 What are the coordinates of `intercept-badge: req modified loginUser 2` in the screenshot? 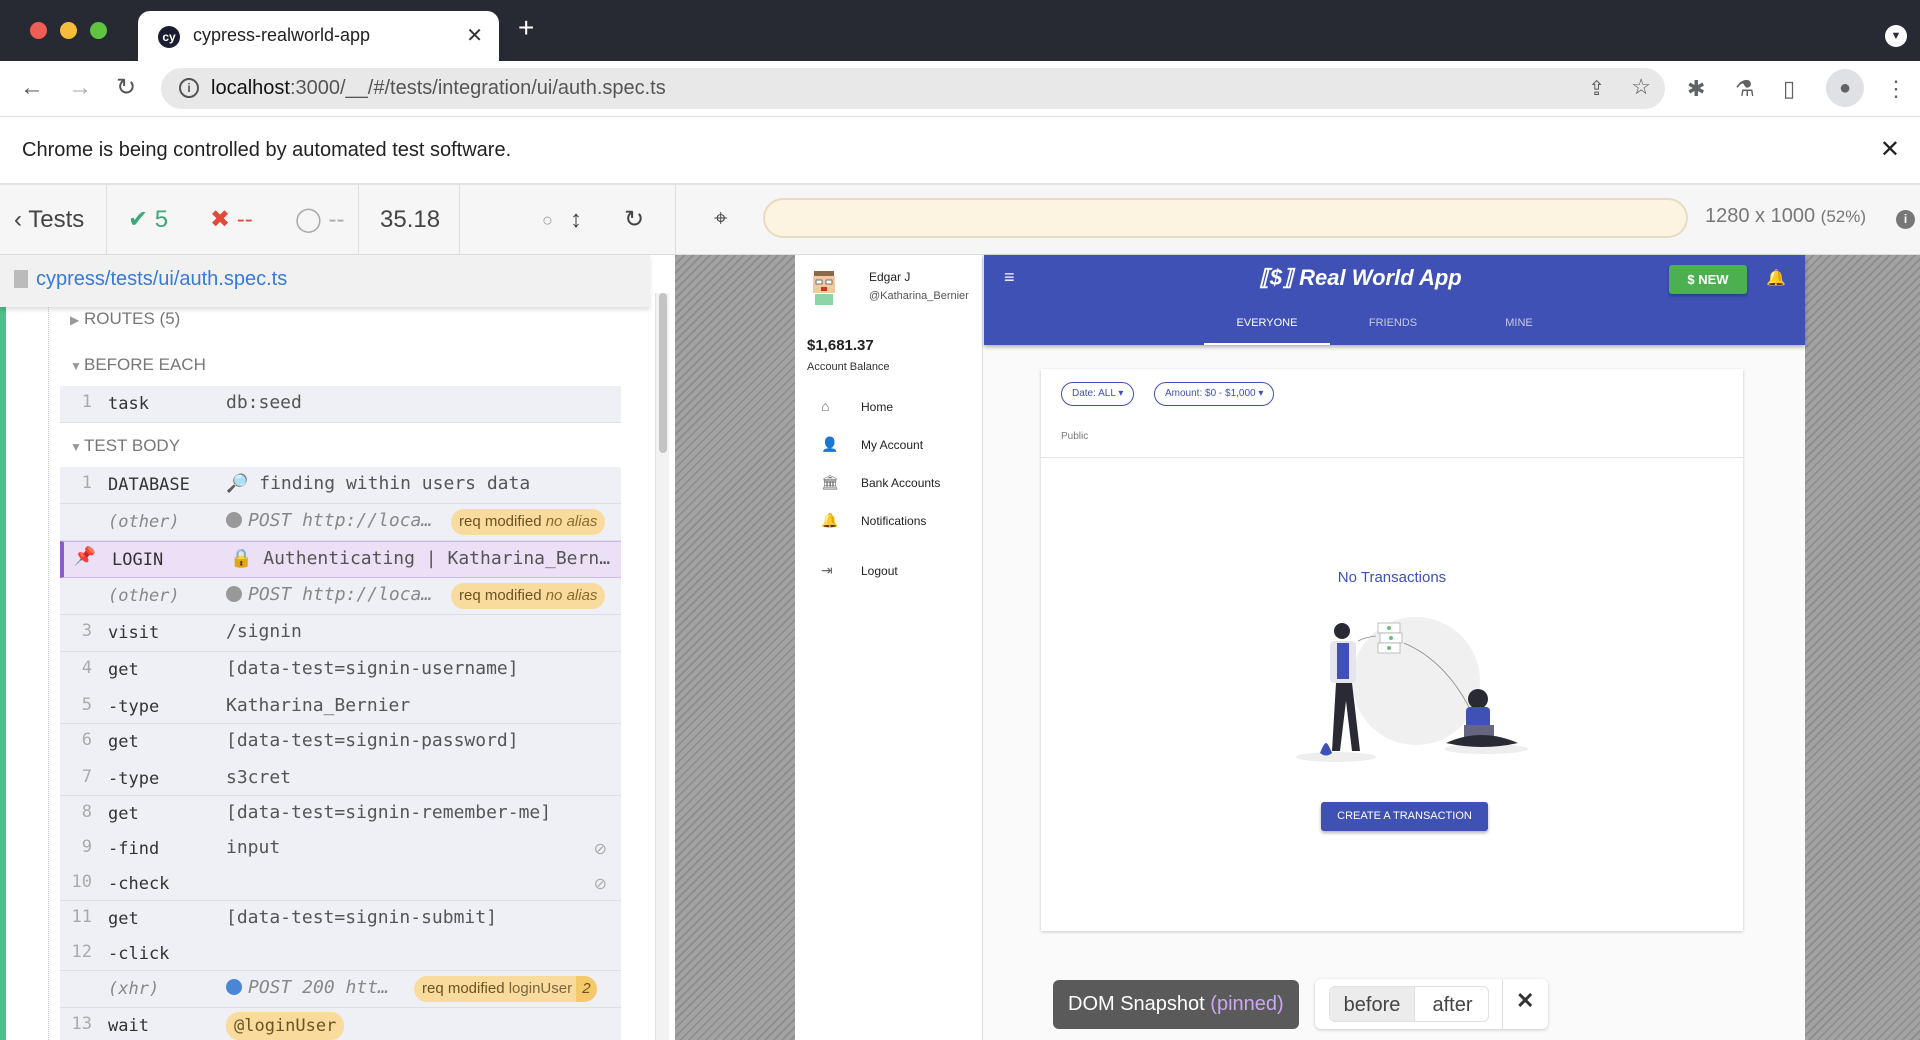 It's located at (505, 989).